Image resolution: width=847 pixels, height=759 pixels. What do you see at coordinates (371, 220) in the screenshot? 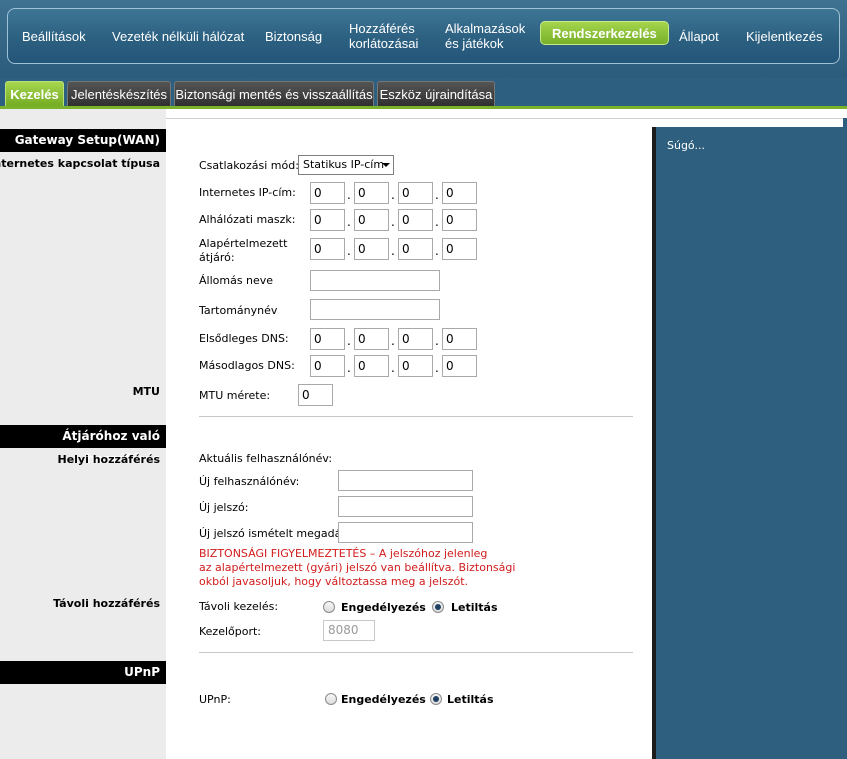
I see `mask-octet-2: 0` at bounding box center [371, 220].